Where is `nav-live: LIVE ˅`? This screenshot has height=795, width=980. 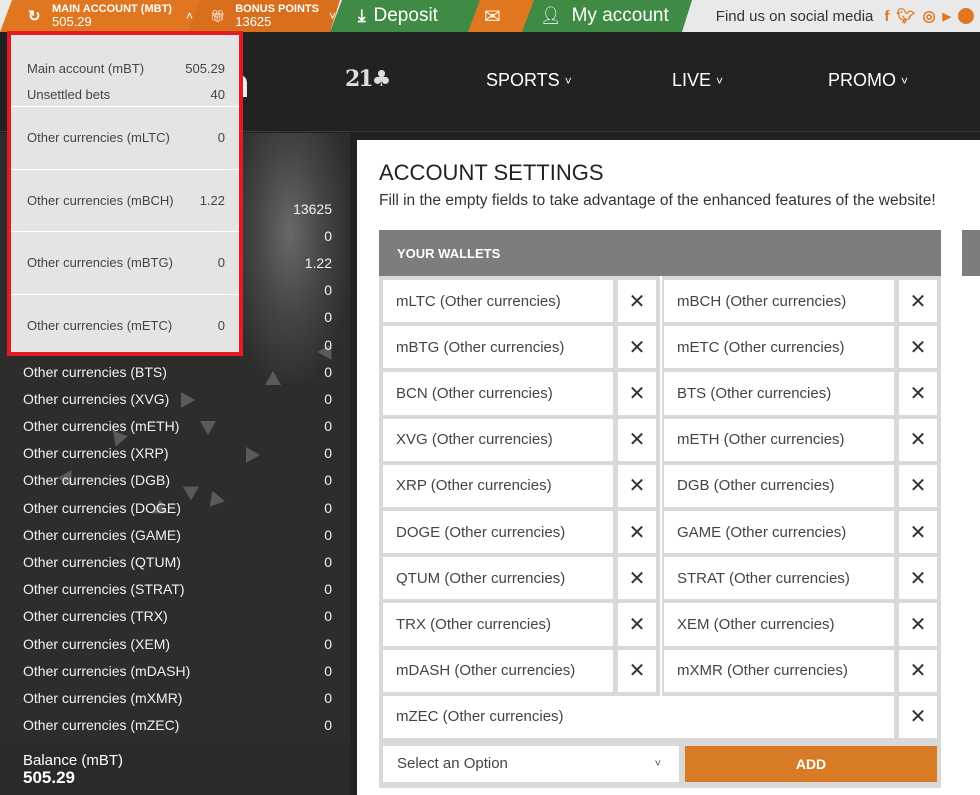 nav-live: LIVE ˅ is located at coordinates (697, 80).